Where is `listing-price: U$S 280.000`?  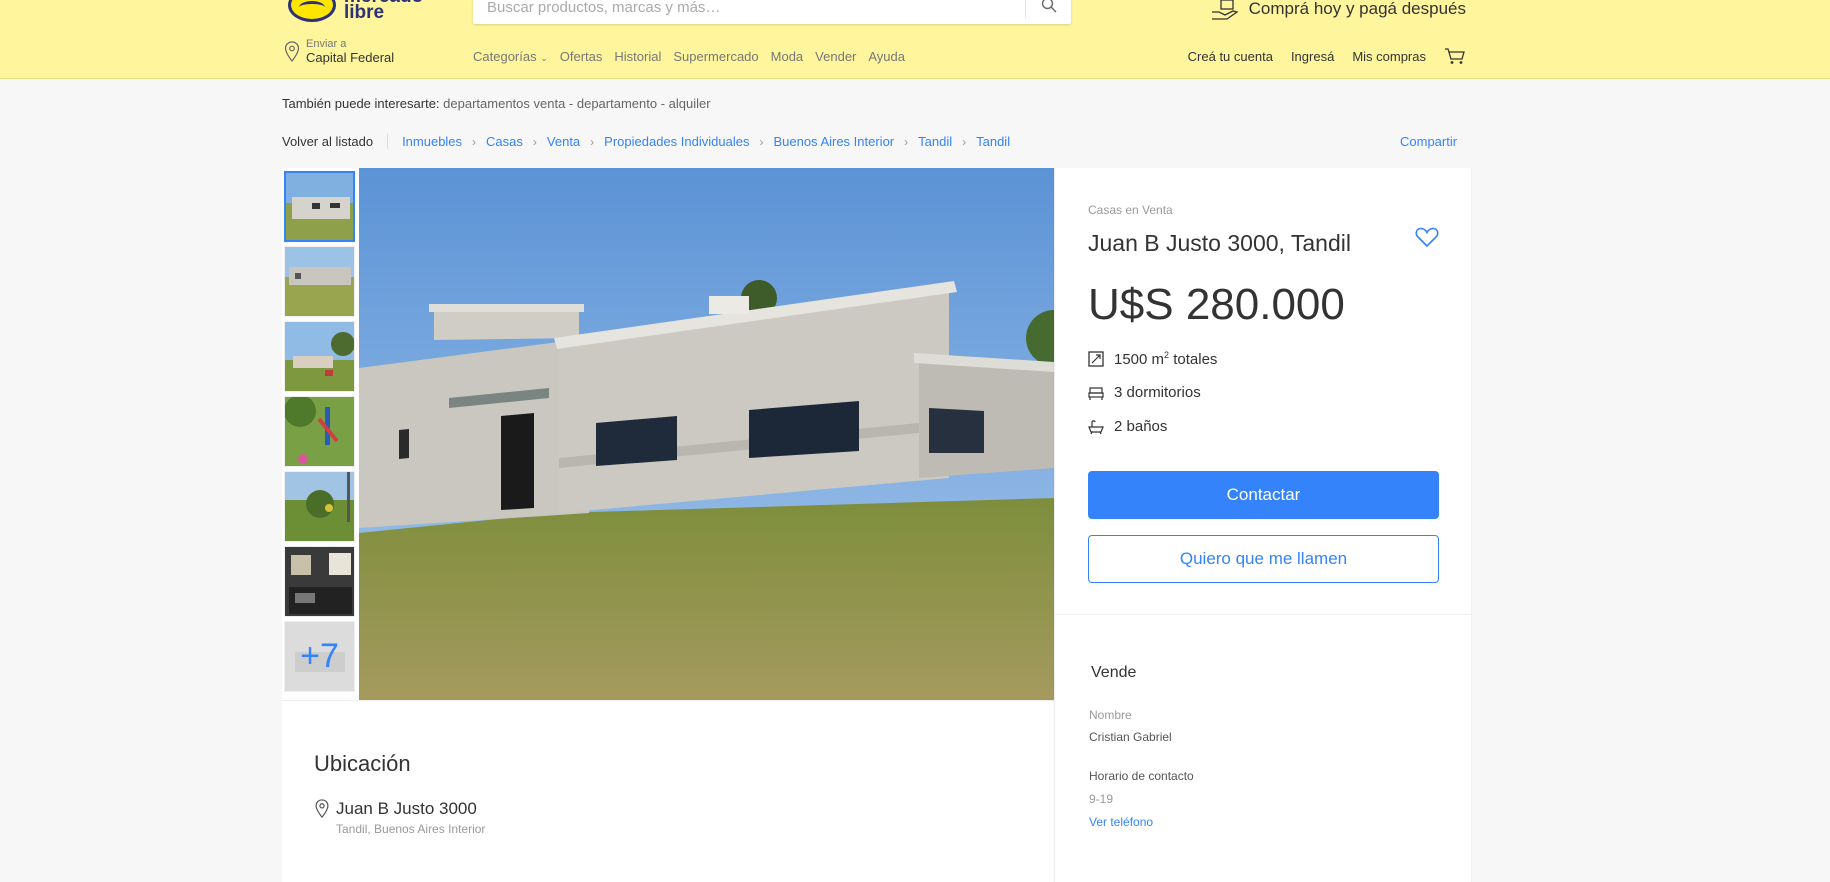 listing-price: U$S 280.000 is located at coordinates (1216, 304).